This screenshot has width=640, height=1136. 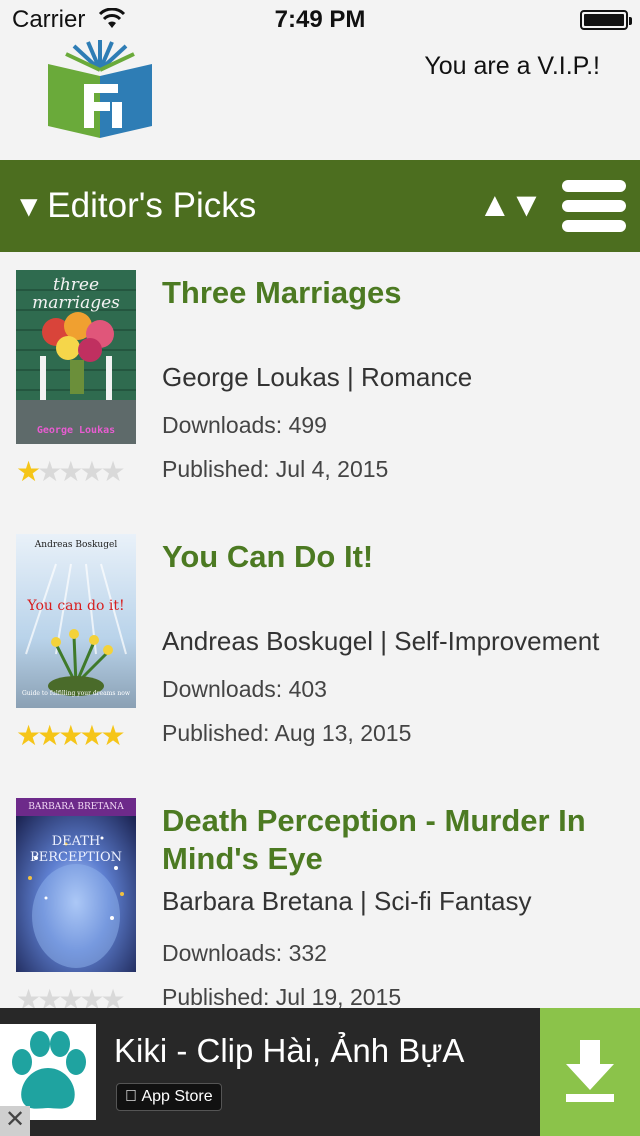 What do you see at coordinates (15, 1121) in the screenshot?
I see `close-ad-icon: ✕` at bounding box center [15, 1121].